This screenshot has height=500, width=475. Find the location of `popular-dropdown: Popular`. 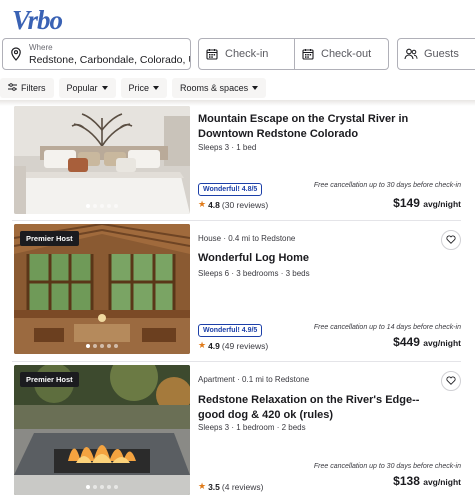

popular-dropdown: Popular is located at coordinates (87, 88).